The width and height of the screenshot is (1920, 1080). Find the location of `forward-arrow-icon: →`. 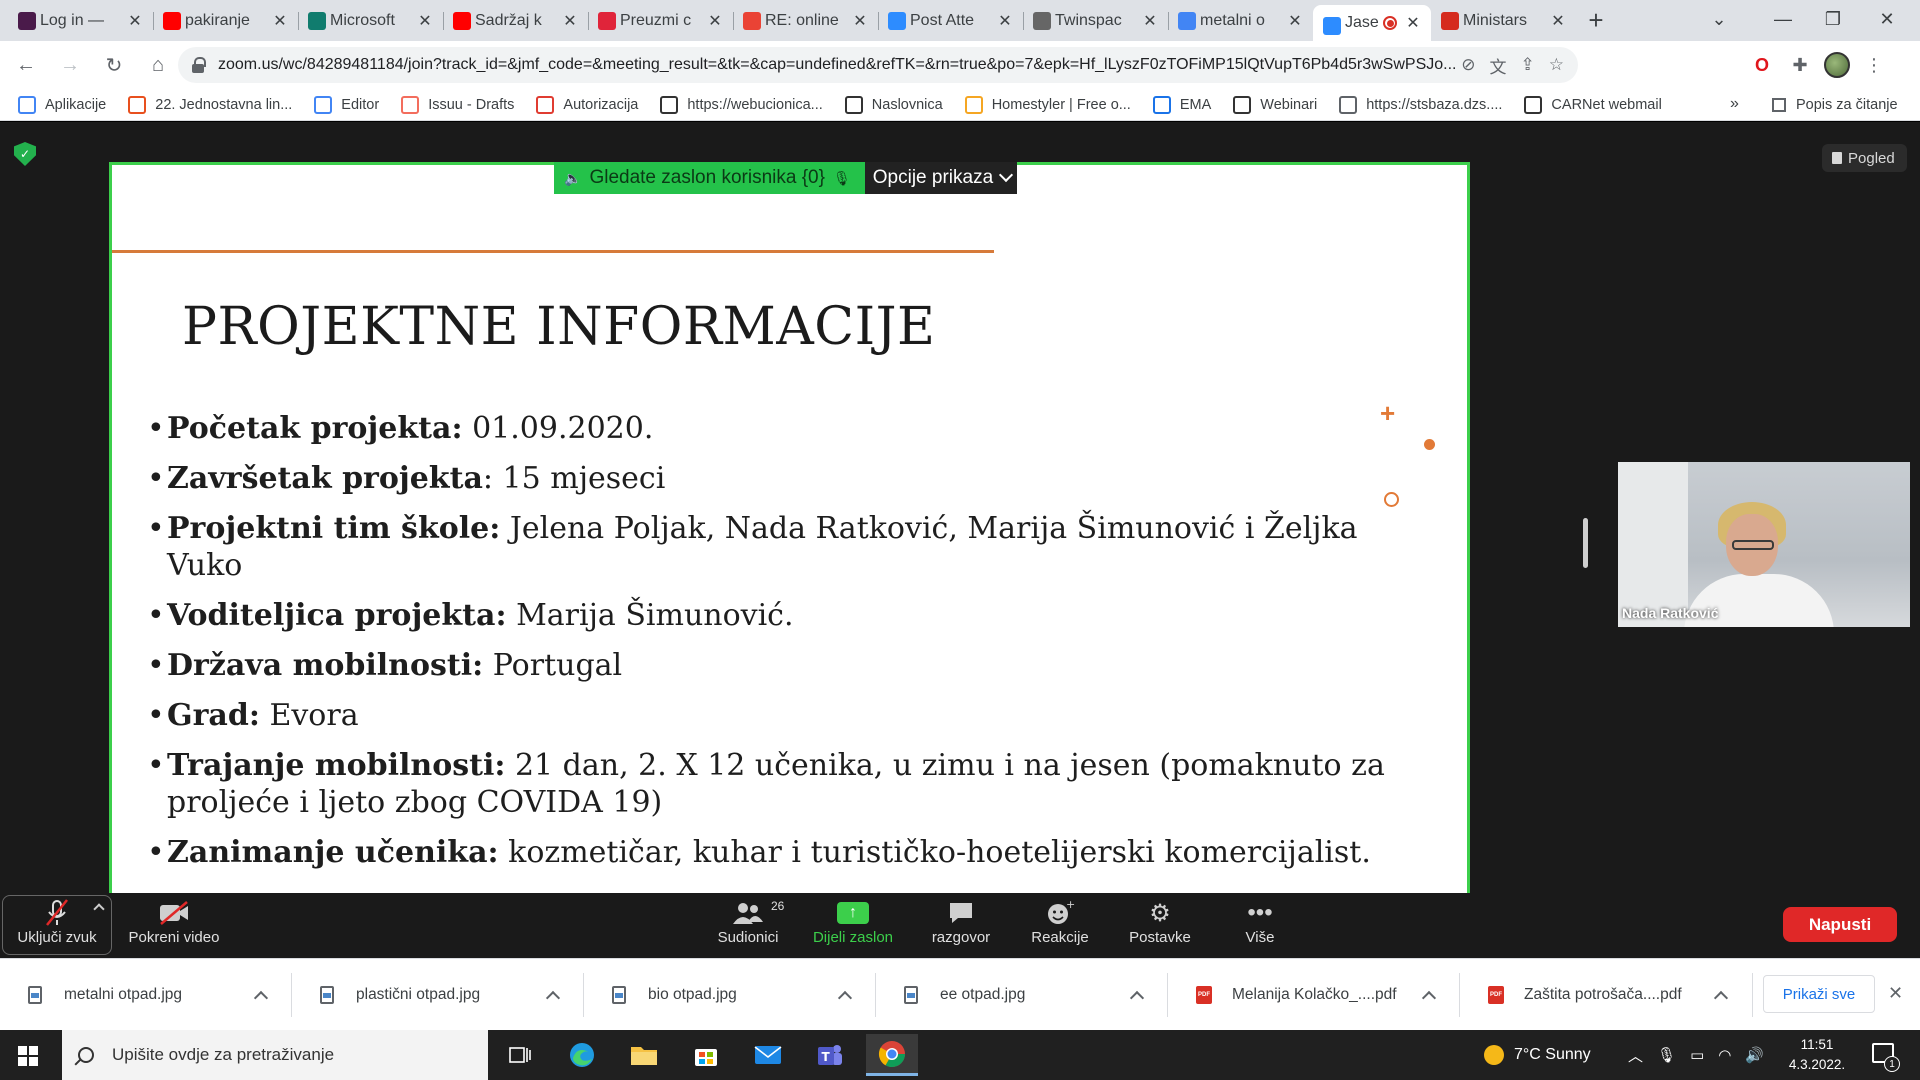

forward-arrow-icon: → is located at coordinates (70, 65).